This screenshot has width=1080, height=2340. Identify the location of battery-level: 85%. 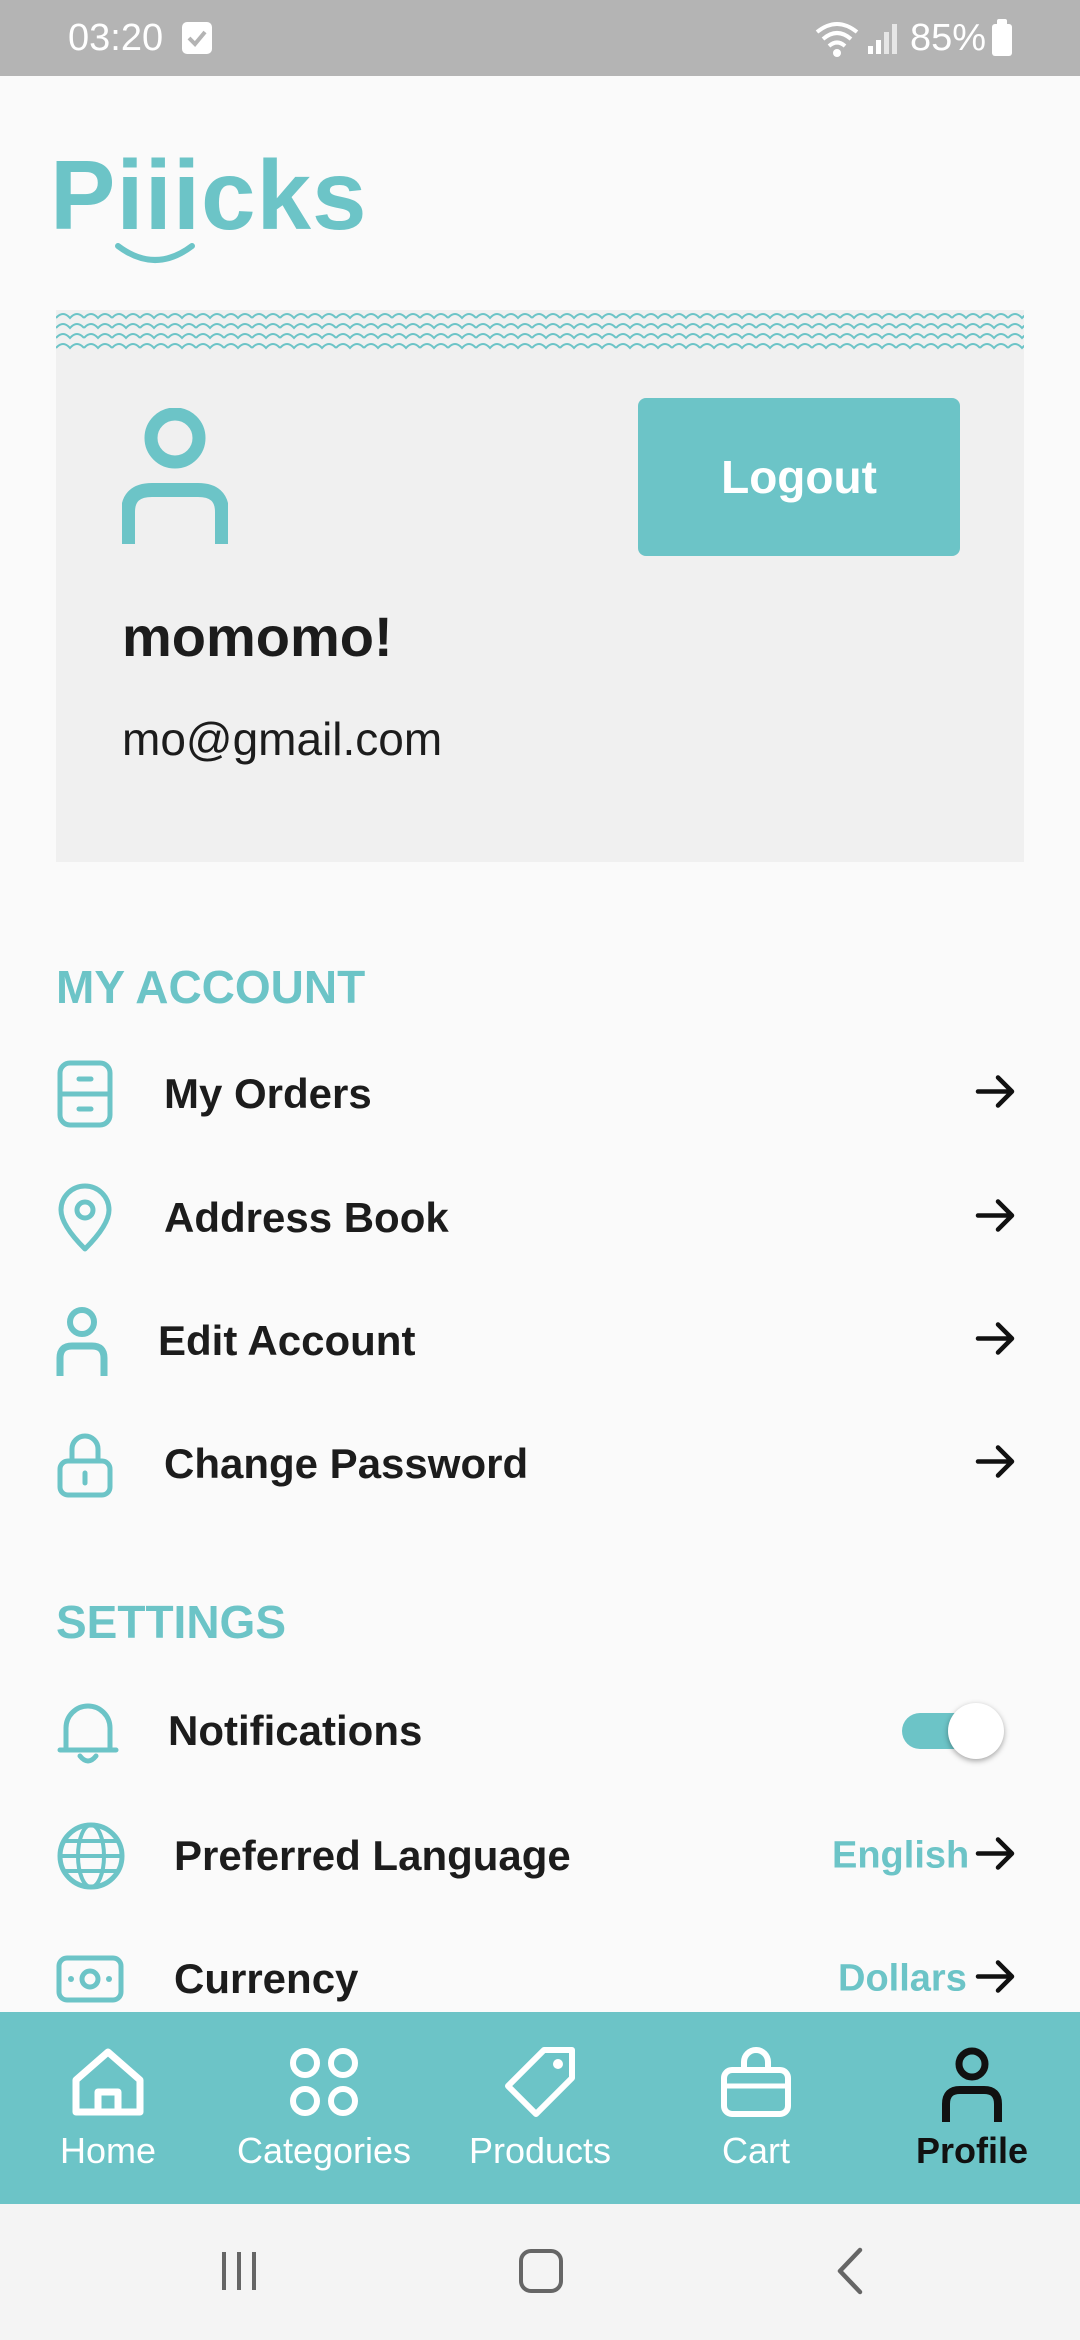
(948, 38).